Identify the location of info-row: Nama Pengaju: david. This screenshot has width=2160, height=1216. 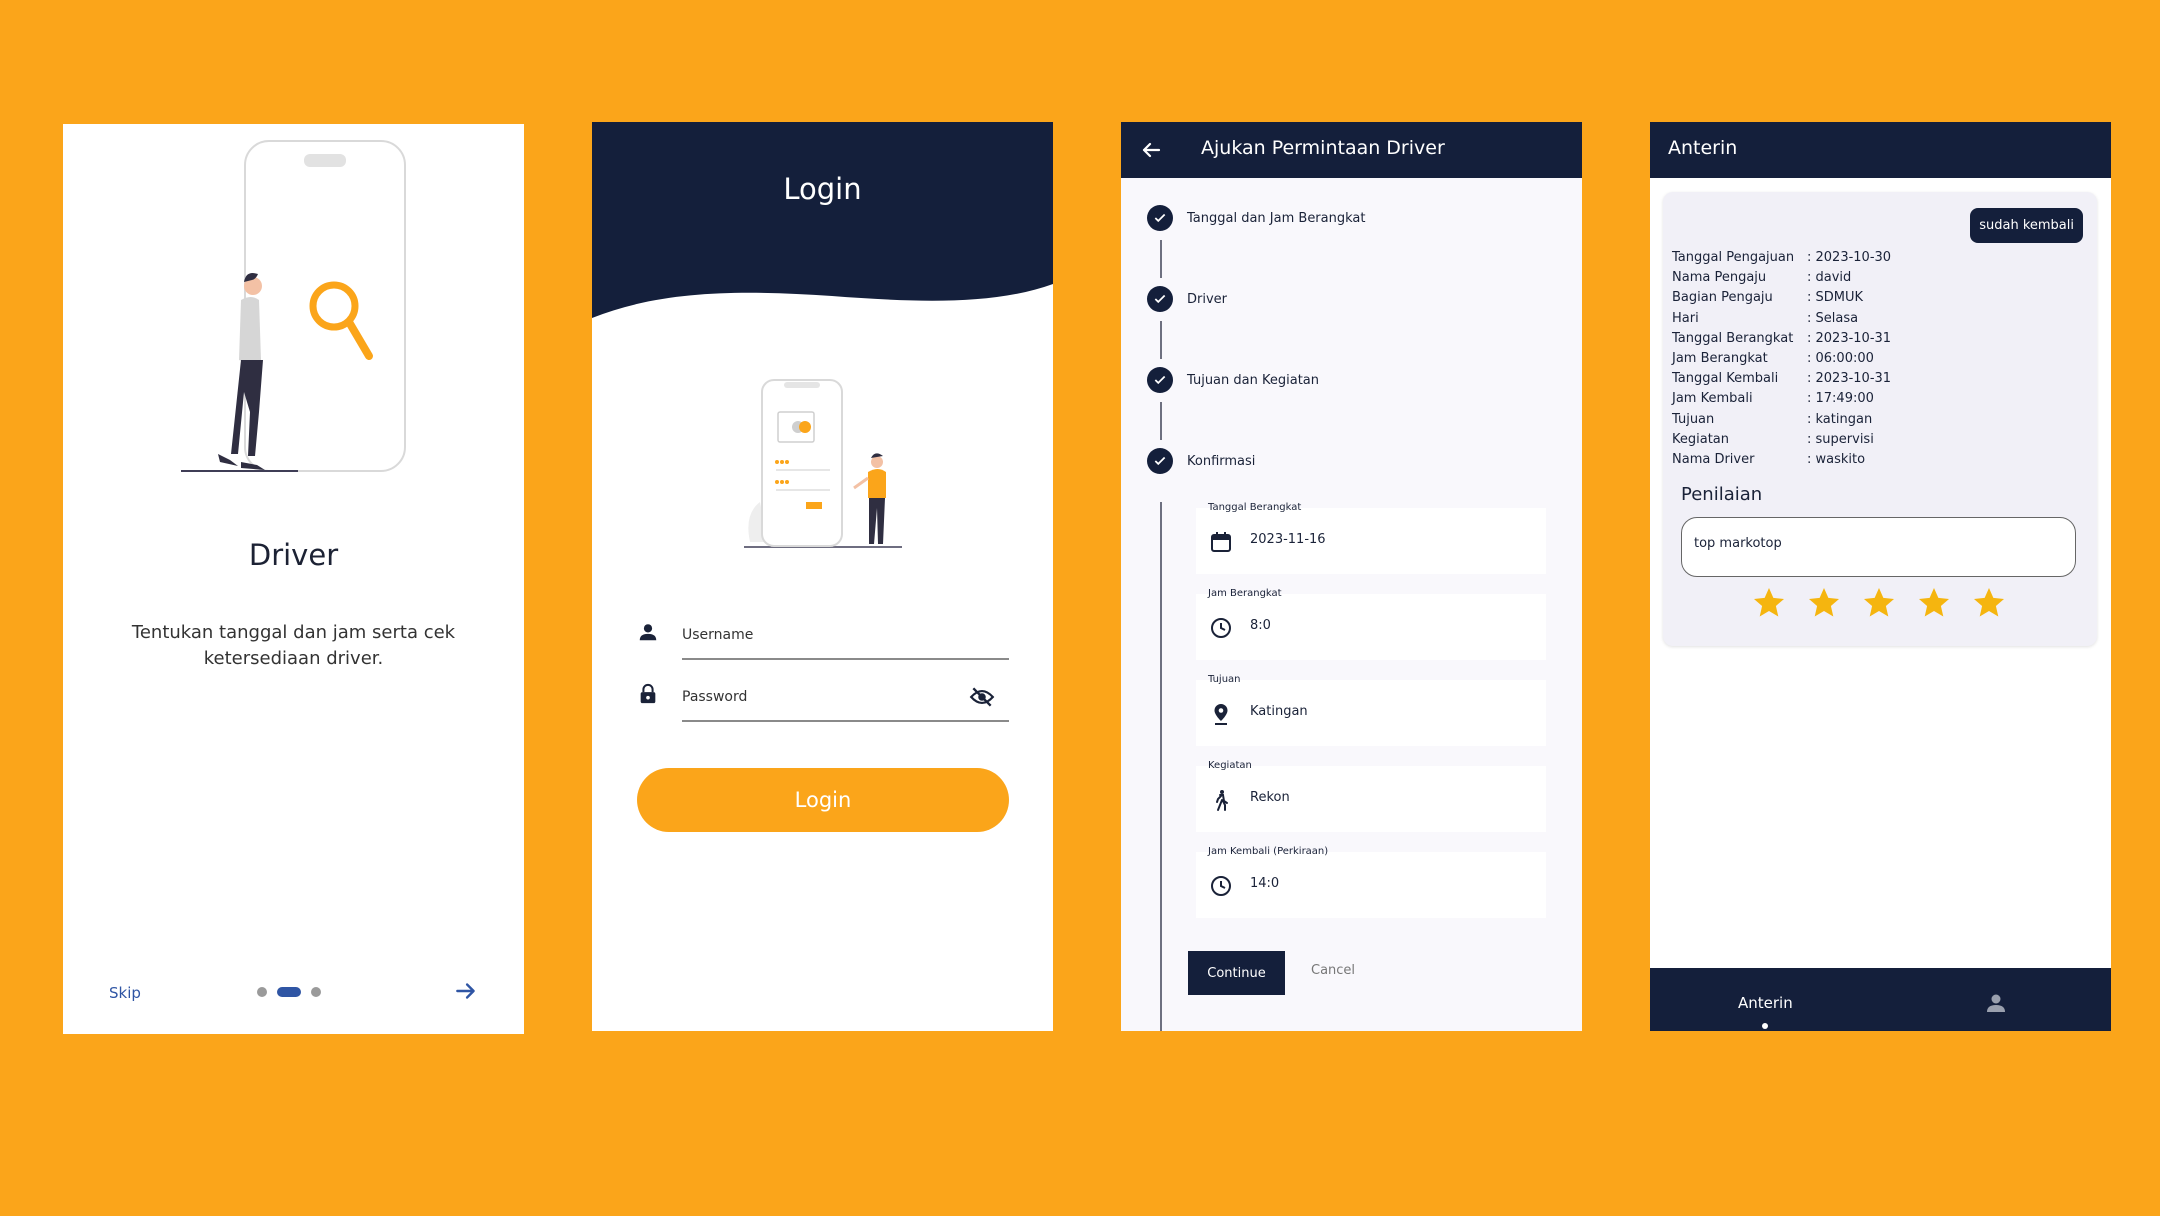
(1781, 278).